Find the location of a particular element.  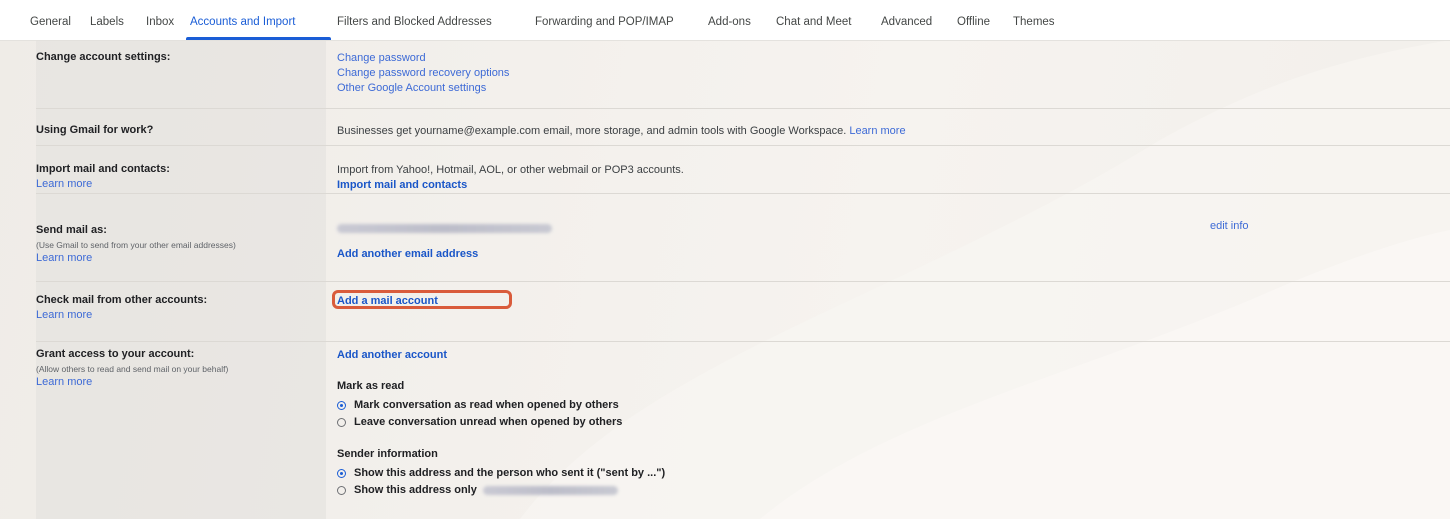

check-mail-label: Check mail from other accounts: is located at coordinates (122, 300).